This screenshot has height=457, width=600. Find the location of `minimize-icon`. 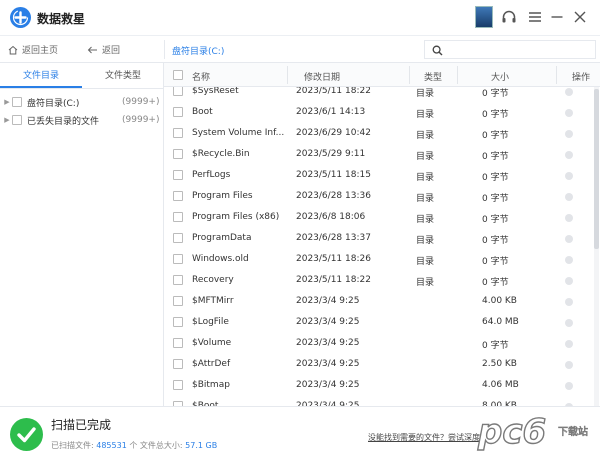

minimize-icon is located at coordinates (557, 17).